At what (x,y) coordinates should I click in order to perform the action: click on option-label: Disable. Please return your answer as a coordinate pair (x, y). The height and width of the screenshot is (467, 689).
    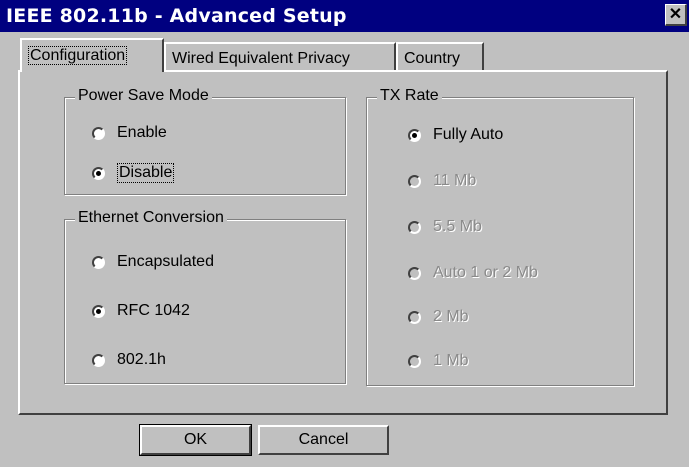
    Looking at the image, I should click on (146, 173).